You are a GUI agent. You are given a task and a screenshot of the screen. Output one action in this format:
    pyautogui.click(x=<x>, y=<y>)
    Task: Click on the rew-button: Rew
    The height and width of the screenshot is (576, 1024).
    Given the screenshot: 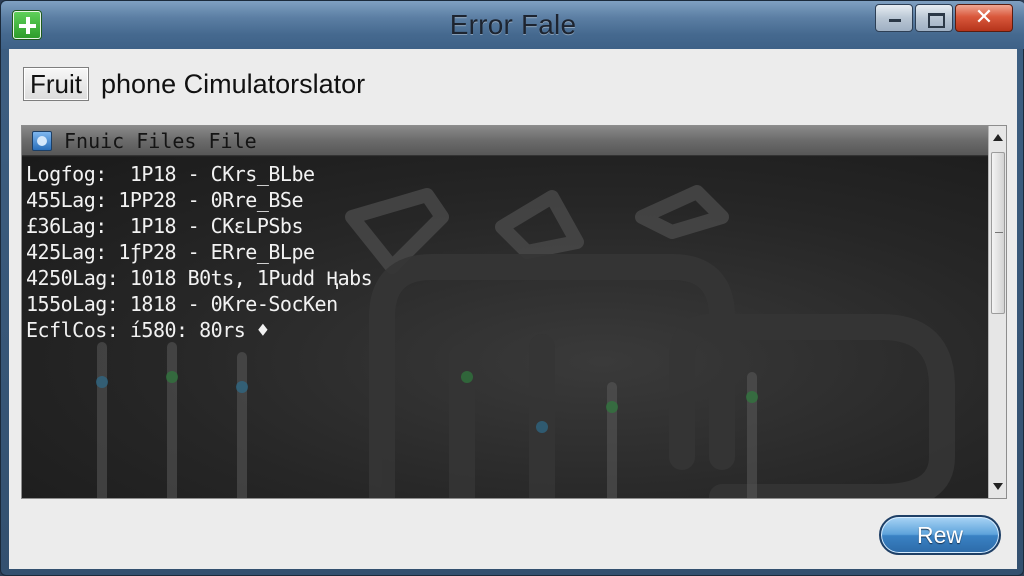 What is the action you would take?
    pyautogui.click(x=940, y=535)
    